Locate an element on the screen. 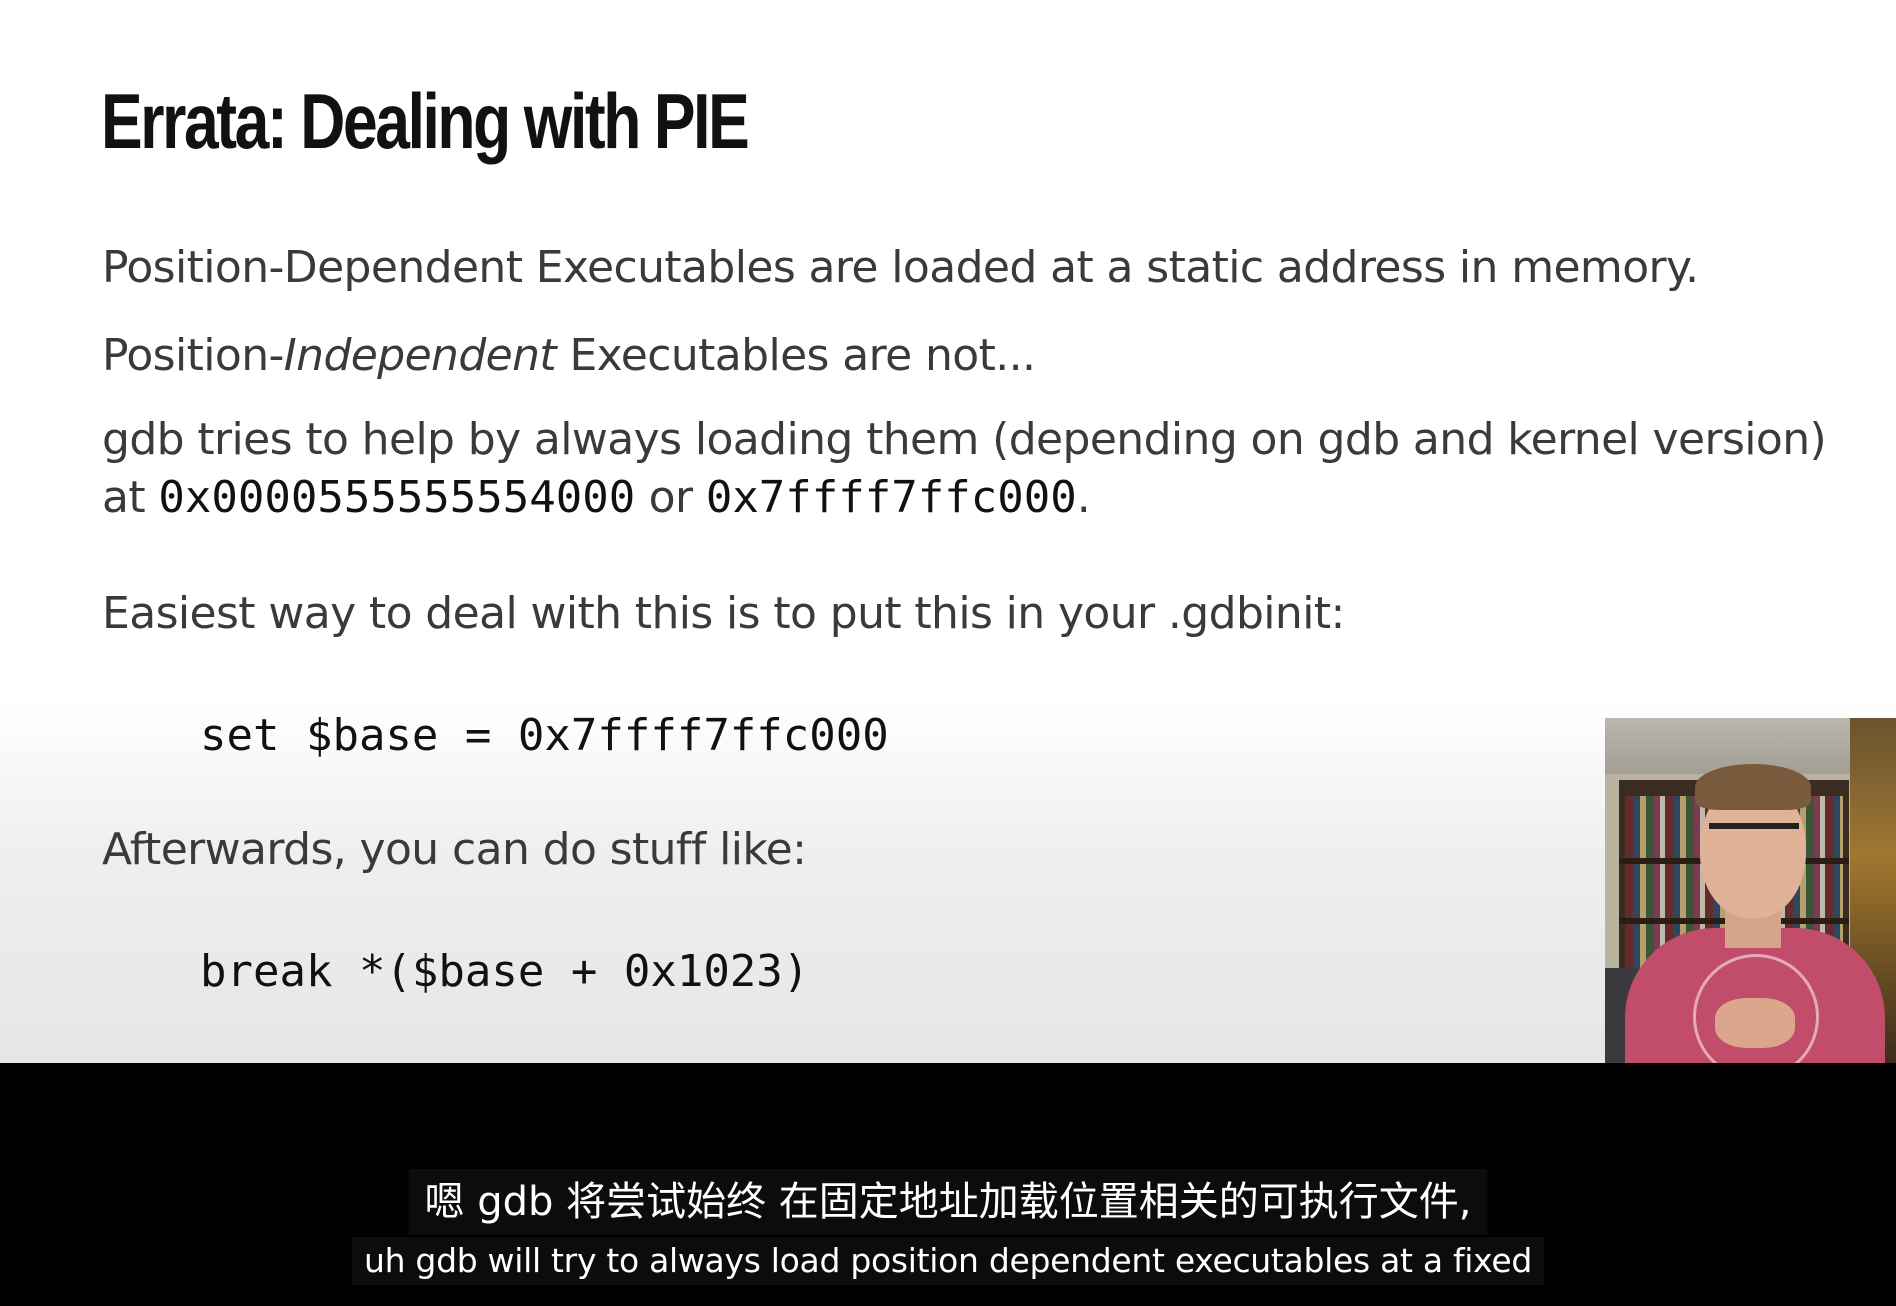 Image resolution: width=1896 pixels, height=1306 pixels. code-break-command: break *($base + 0x1023) is located at coordinates (505, 971).